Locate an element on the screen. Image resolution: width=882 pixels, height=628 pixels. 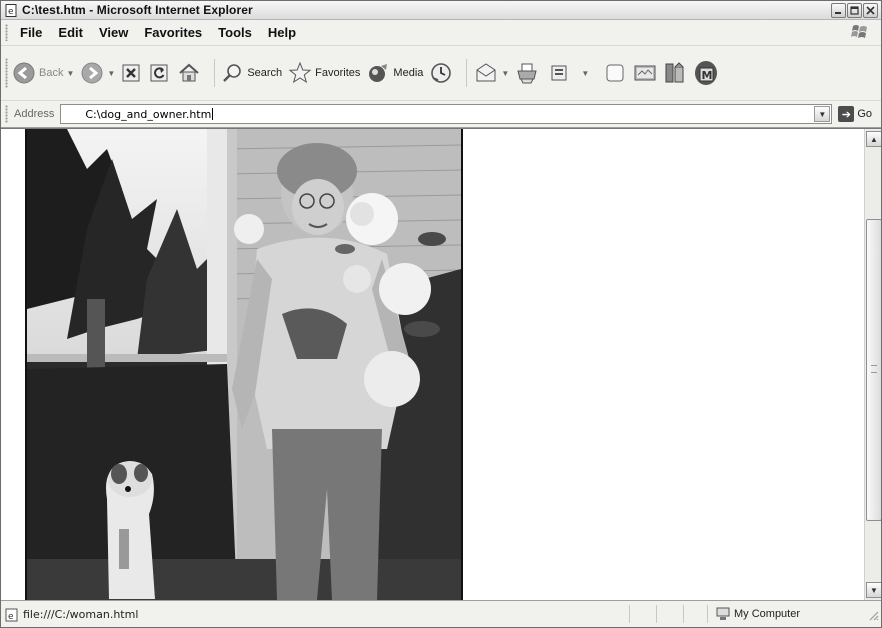
chevron-up-icon: ▲ is located at coordinates (874, 139).